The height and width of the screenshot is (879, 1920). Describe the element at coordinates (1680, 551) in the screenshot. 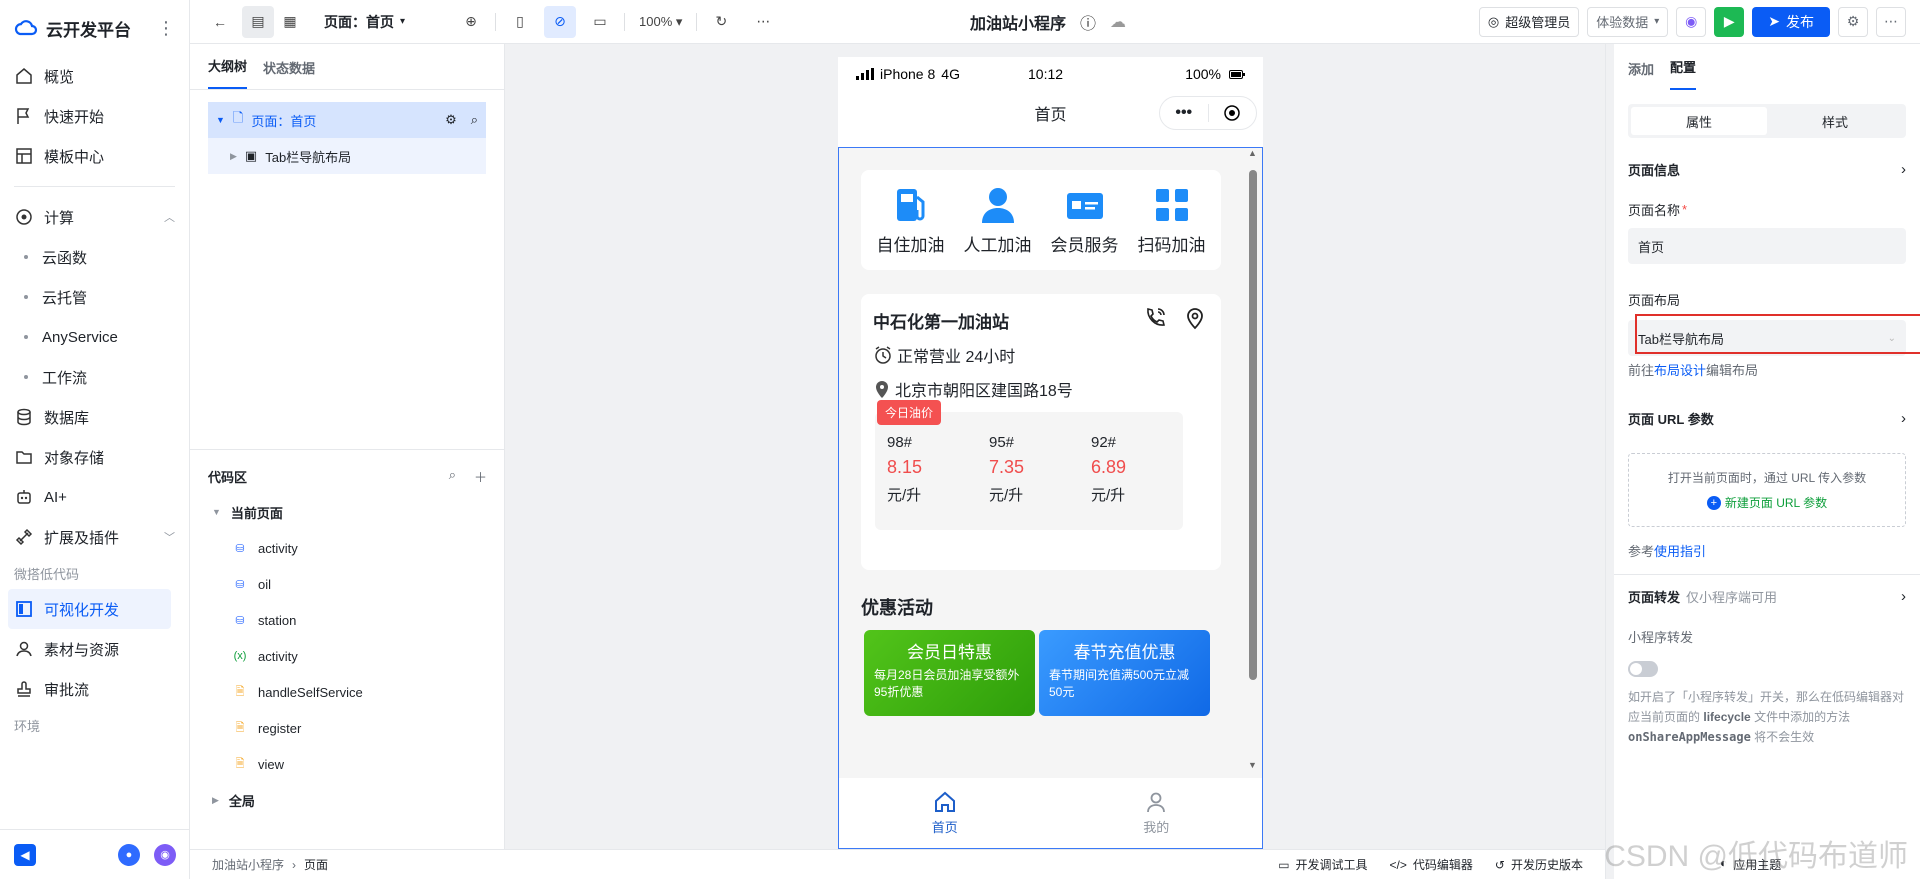

I see `usage-guide-link: 使用指引` at that location.